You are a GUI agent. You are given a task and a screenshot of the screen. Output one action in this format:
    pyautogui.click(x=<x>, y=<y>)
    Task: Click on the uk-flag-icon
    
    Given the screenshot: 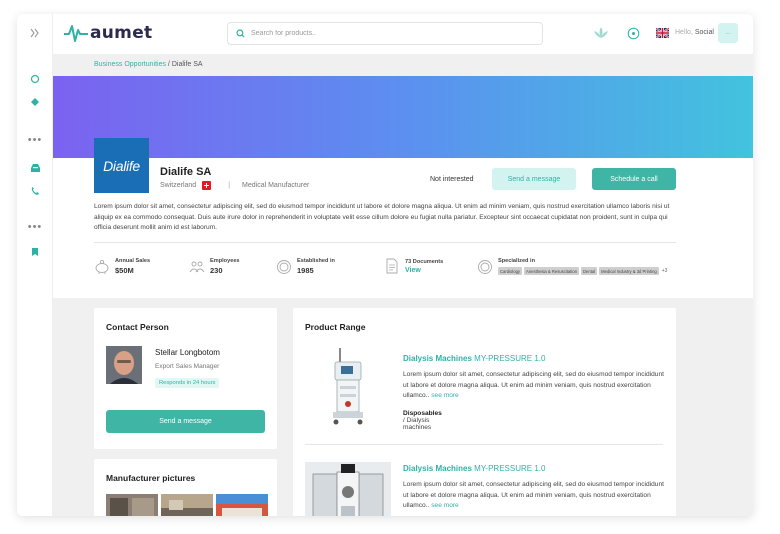 What is the action you would take?
    pyautogui.click(x=662, y=33)
    